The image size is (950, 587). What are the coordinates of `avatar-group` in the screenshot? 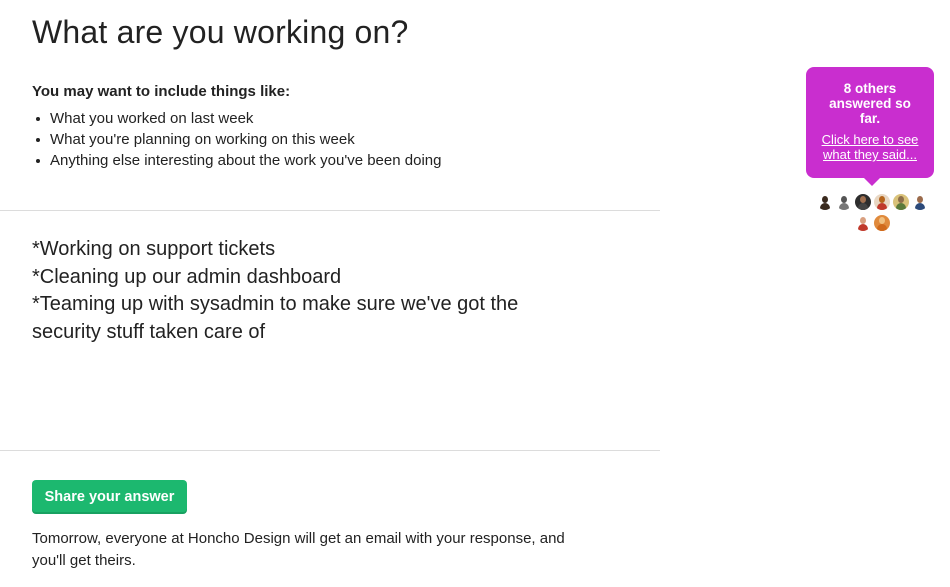 It's located at (872, 215).